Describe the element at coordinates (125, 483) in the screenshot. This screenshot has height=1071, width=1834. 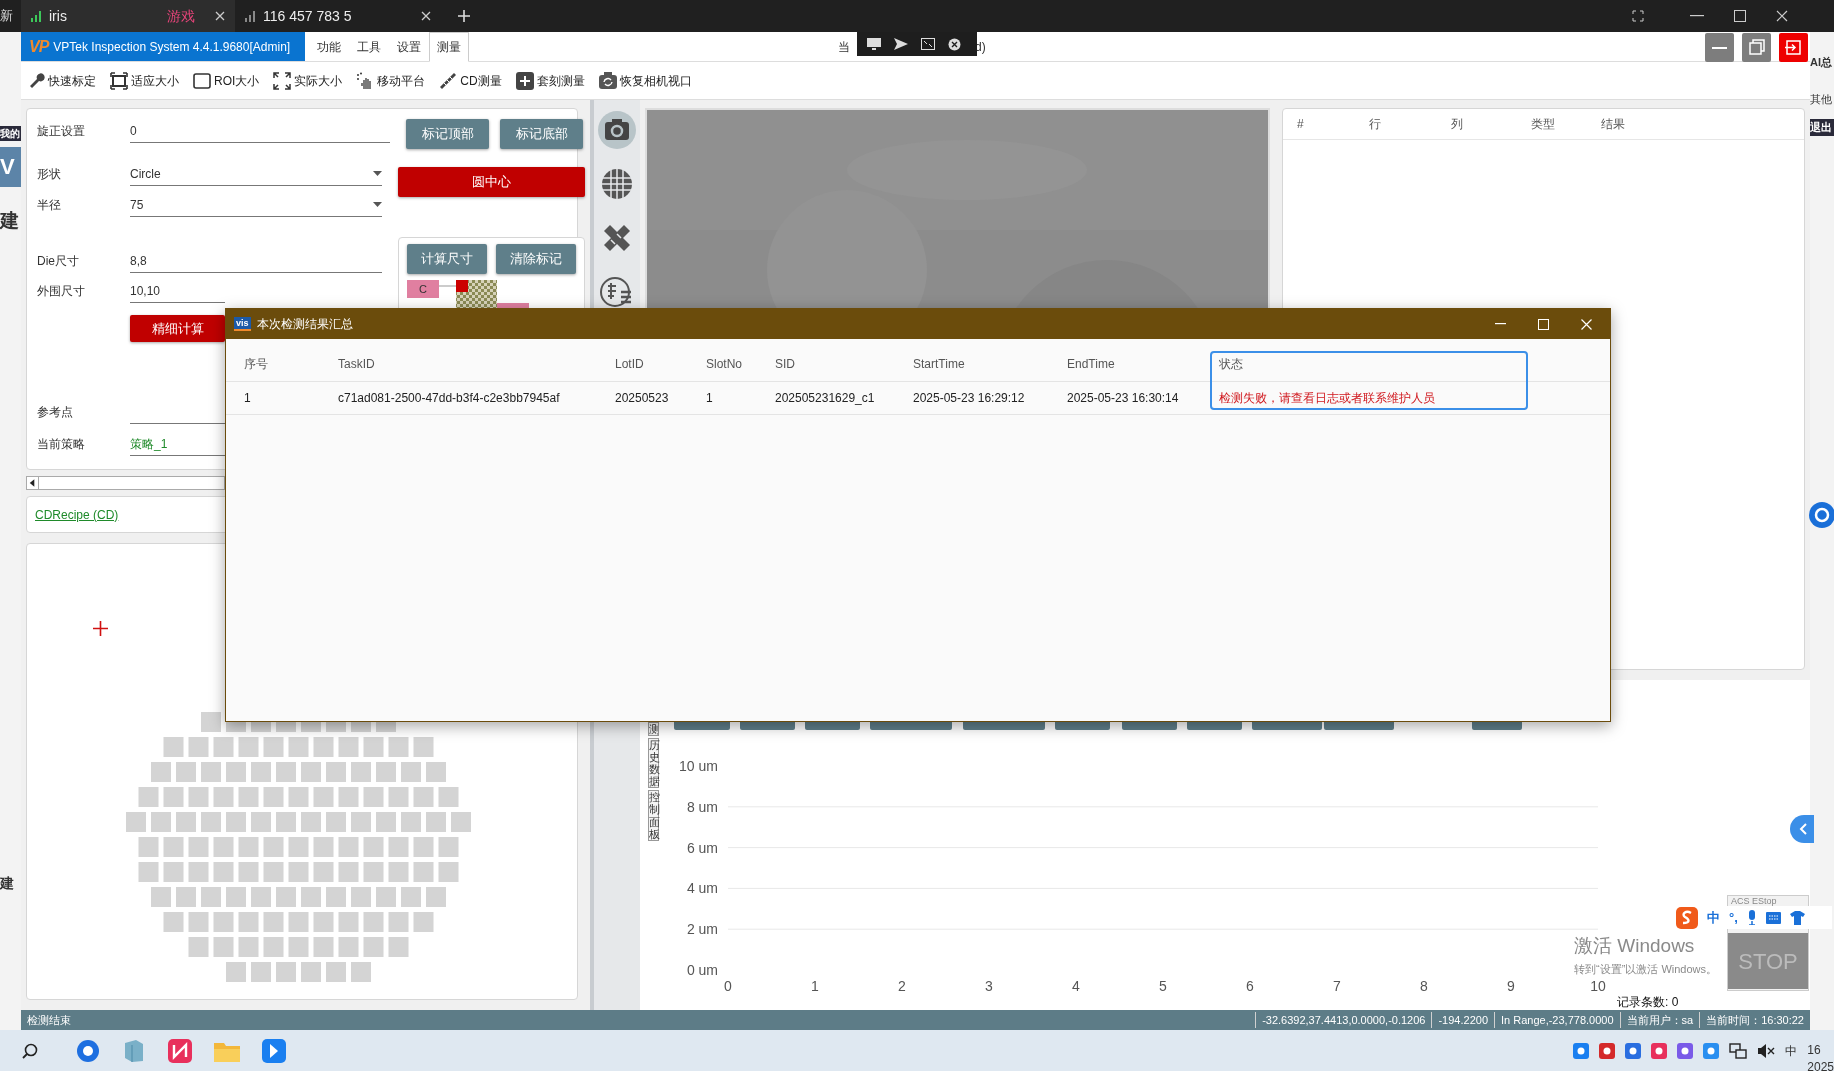
I see `scrollbar` at that location.